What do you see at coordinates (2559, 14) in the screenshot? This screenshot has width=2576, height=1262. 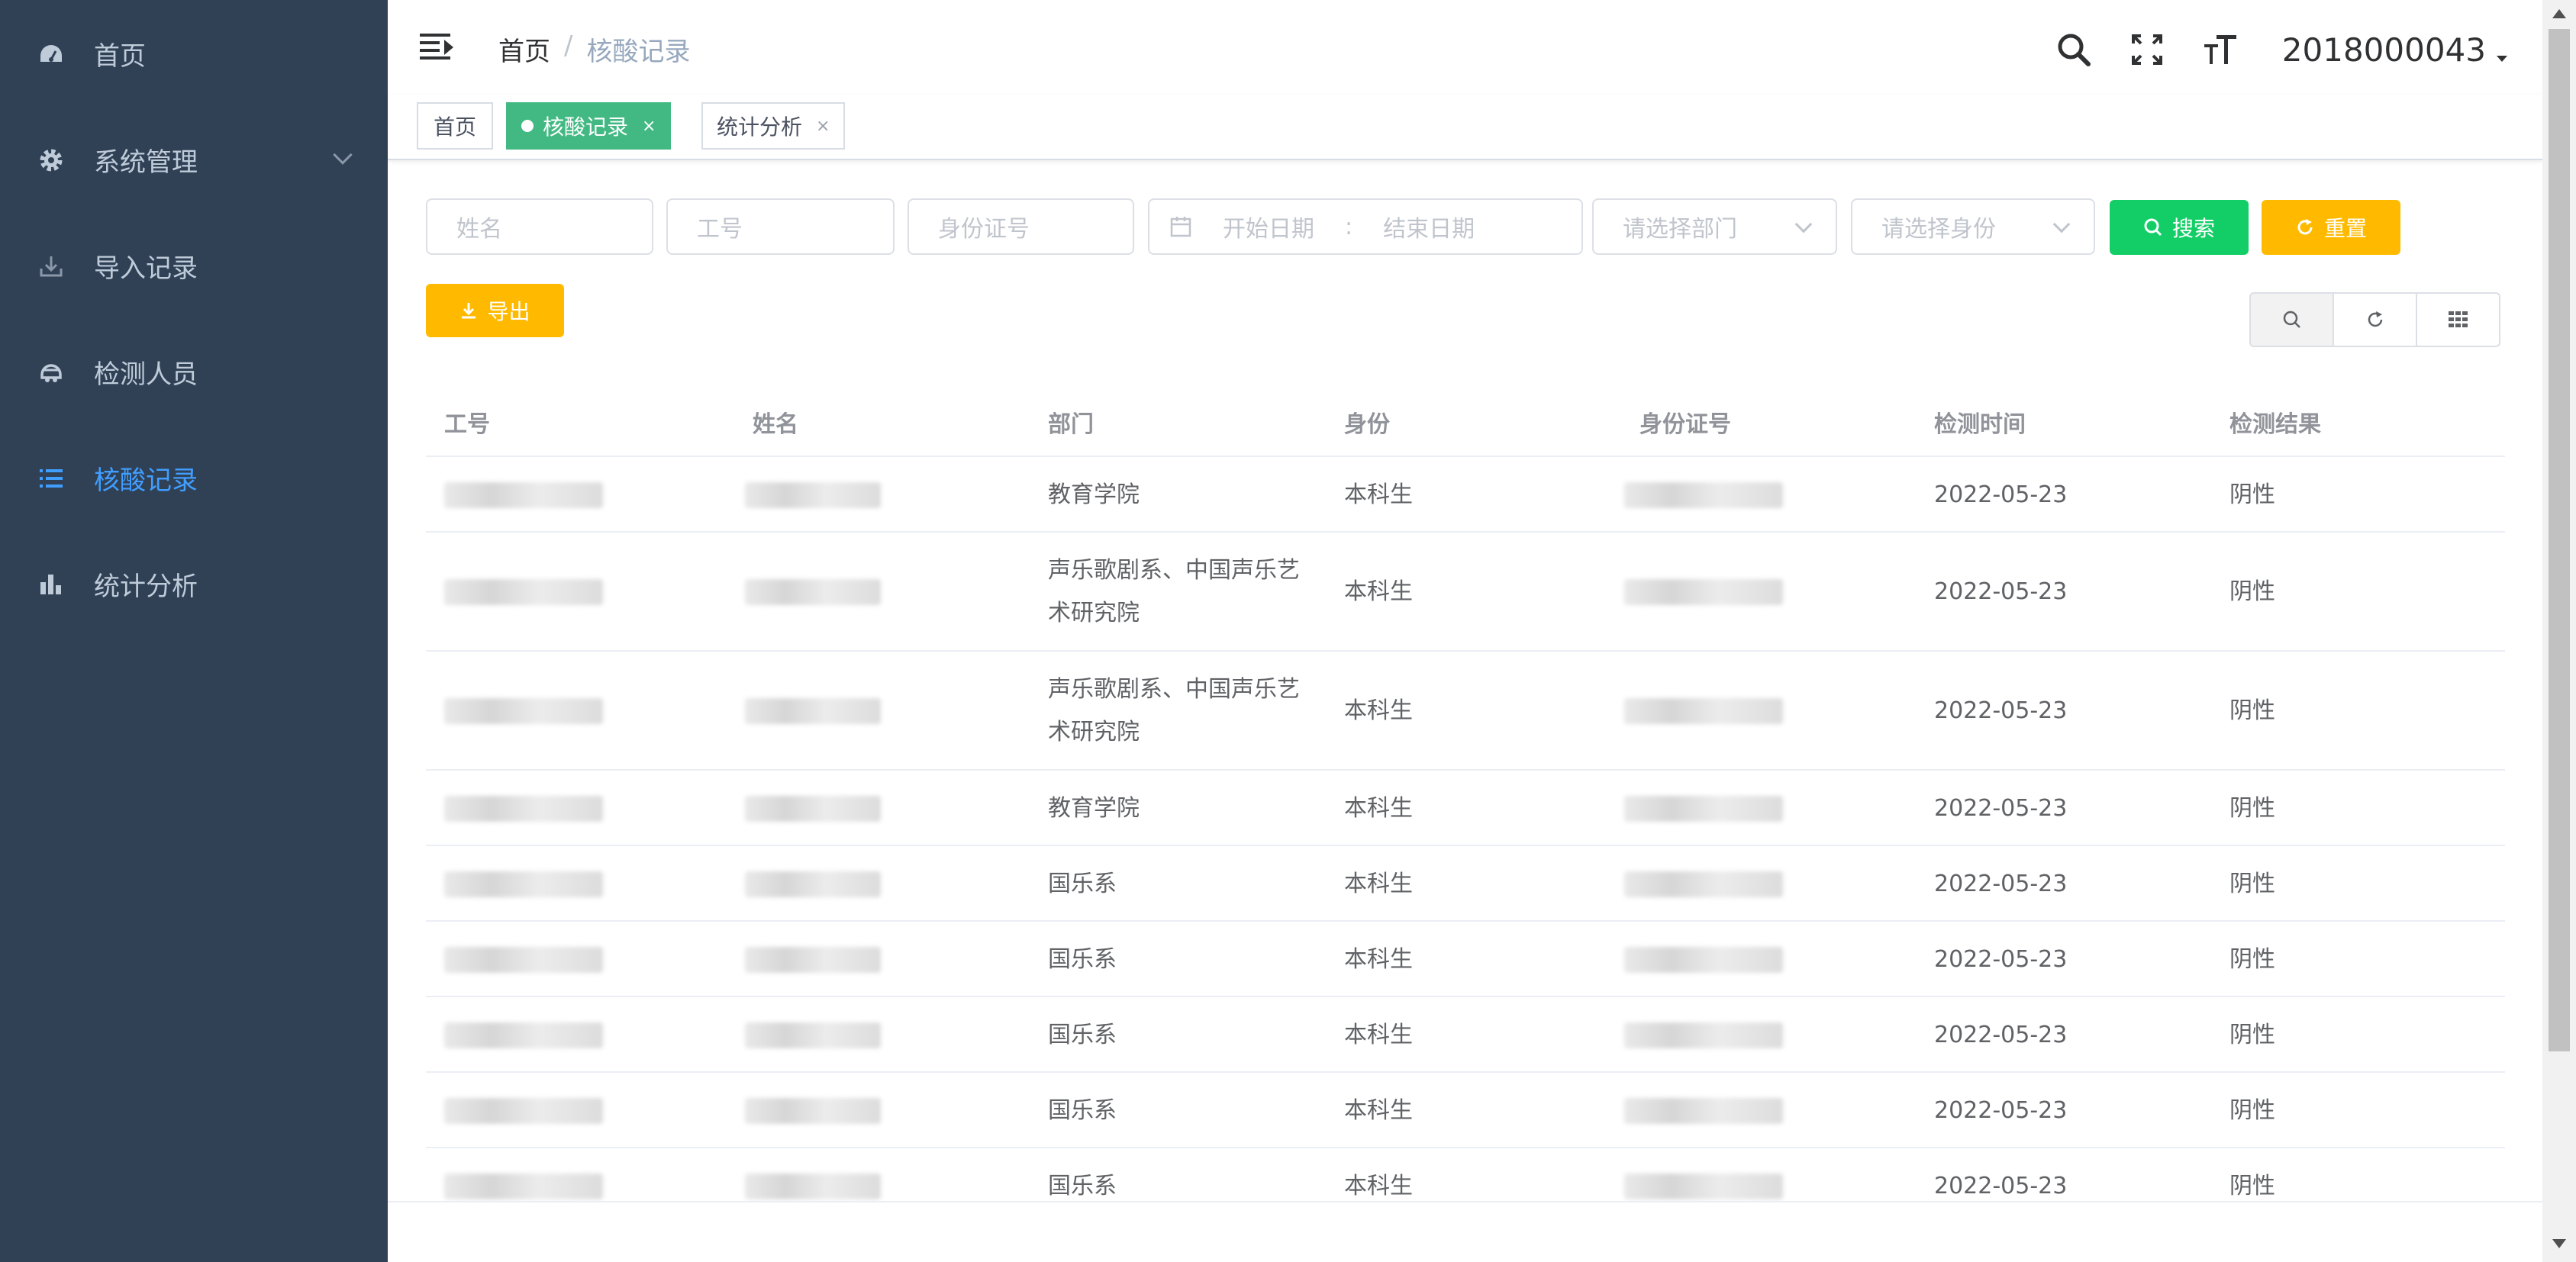 I see `scroll-up-arrow-icon` at bounding box center [2559, 14].